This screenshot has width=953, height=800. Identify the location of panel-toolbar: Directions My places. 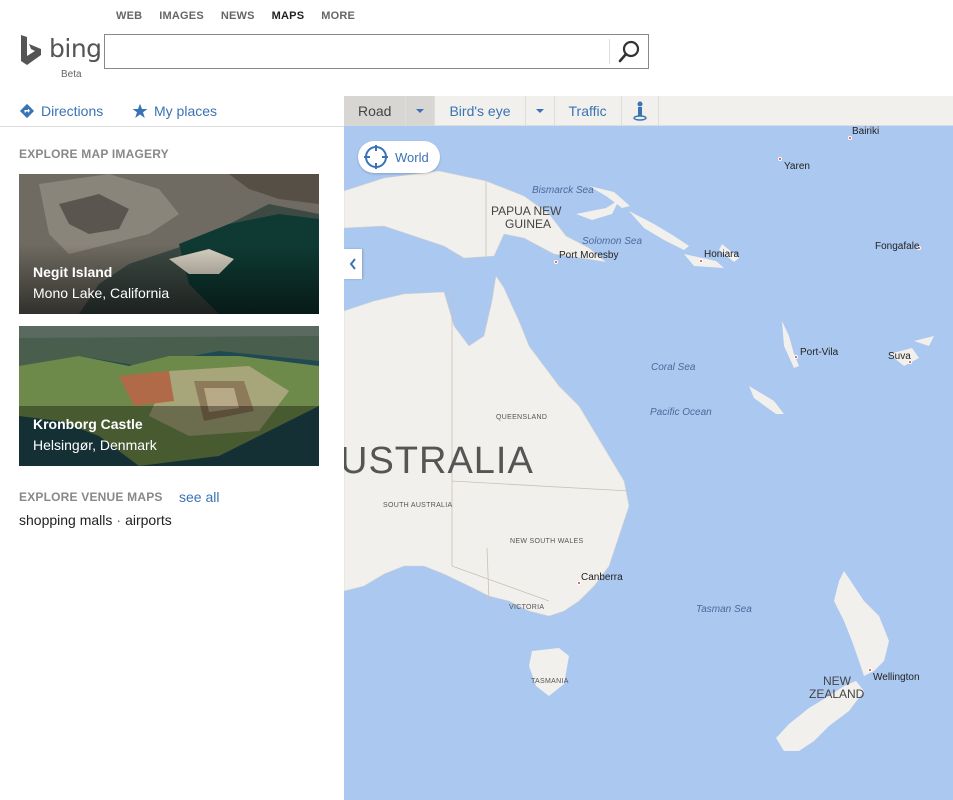
(172, 111).